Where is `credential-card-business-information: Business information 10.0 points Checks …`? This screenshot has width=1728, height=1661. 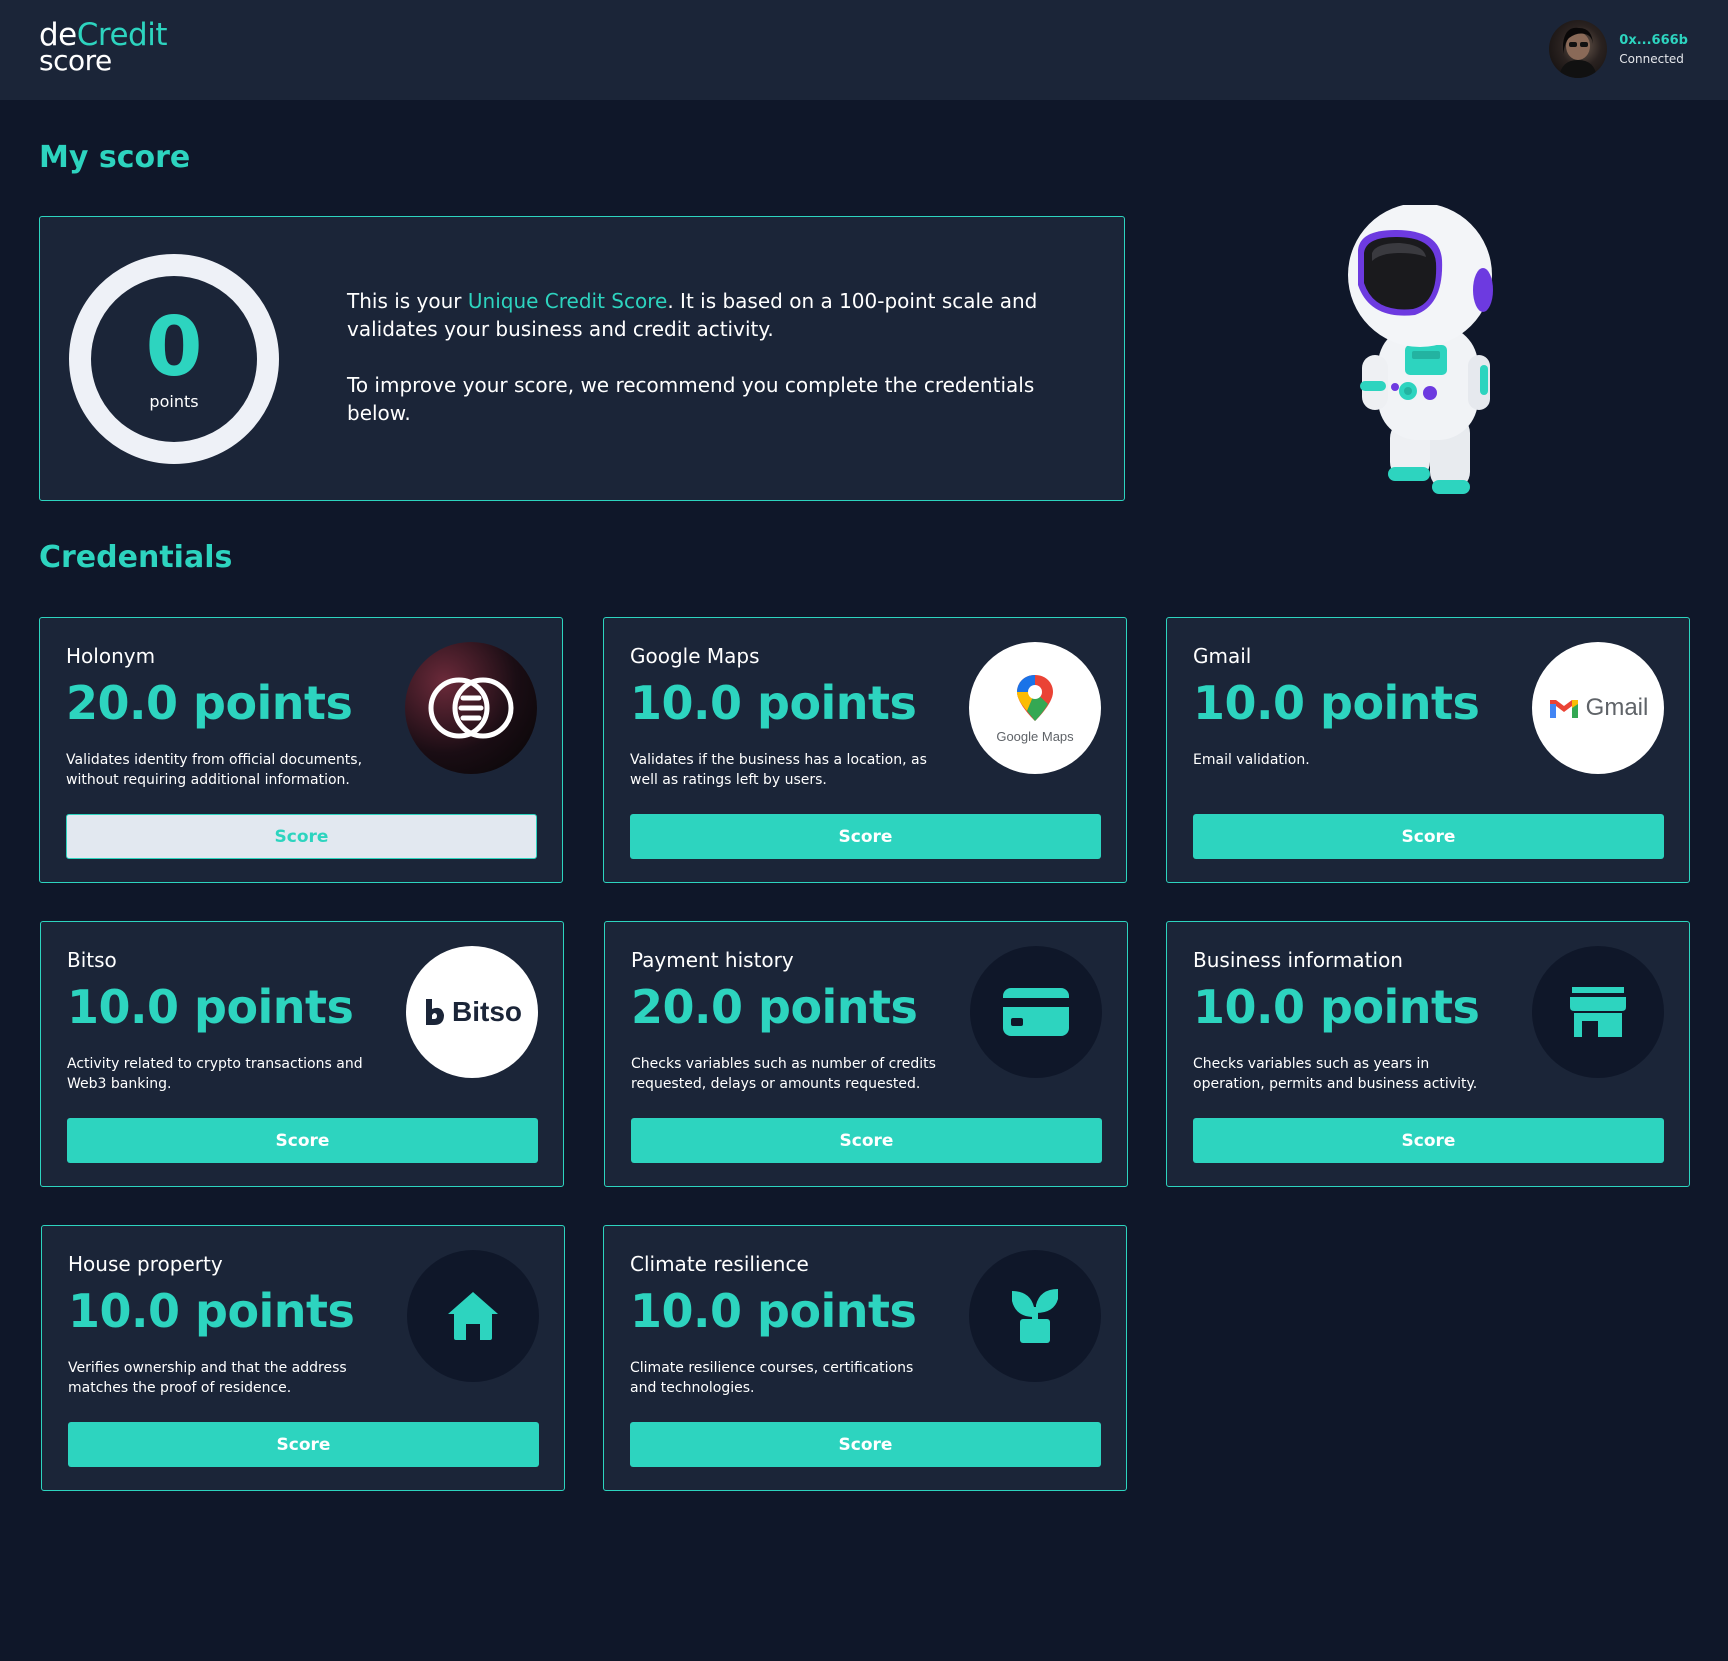 credential-card-business-information: Business information 10.0 points Checks … is located at coordinates (1428, 1054).